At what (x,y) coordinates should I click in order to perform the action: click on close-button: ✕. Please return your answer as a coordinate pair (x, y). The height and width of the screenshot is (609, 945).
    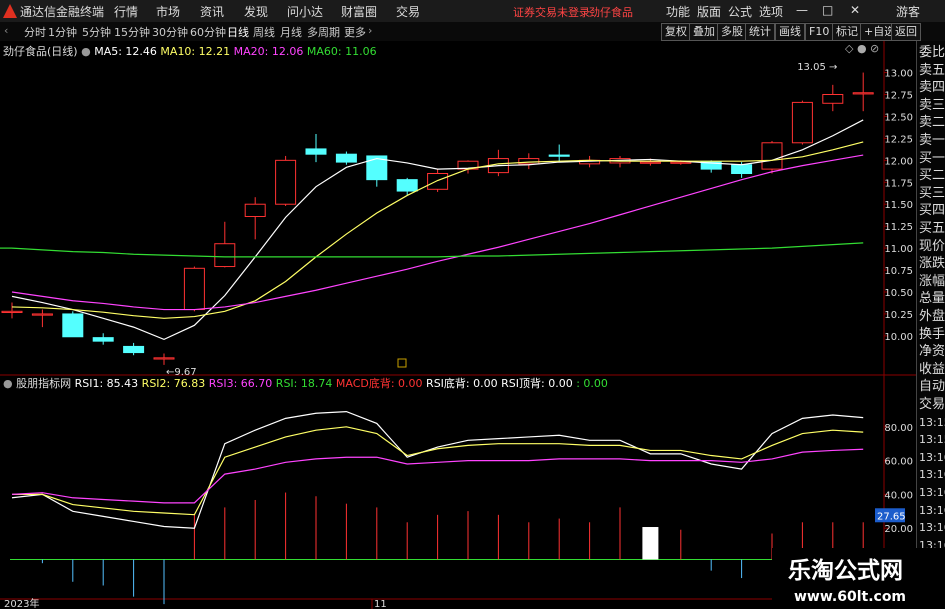
    Looking at the image, I should click on (855, 10).